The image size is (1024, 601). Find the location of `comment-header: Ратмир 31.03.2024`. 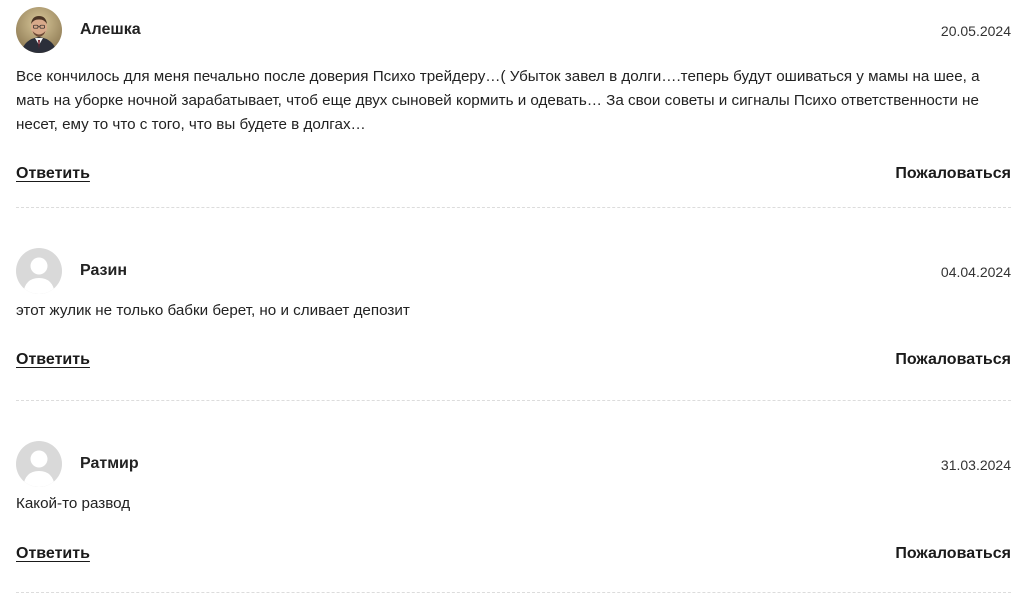

comment-header: Ратмир 31.03.2024 is located at coordinates (513, 464).